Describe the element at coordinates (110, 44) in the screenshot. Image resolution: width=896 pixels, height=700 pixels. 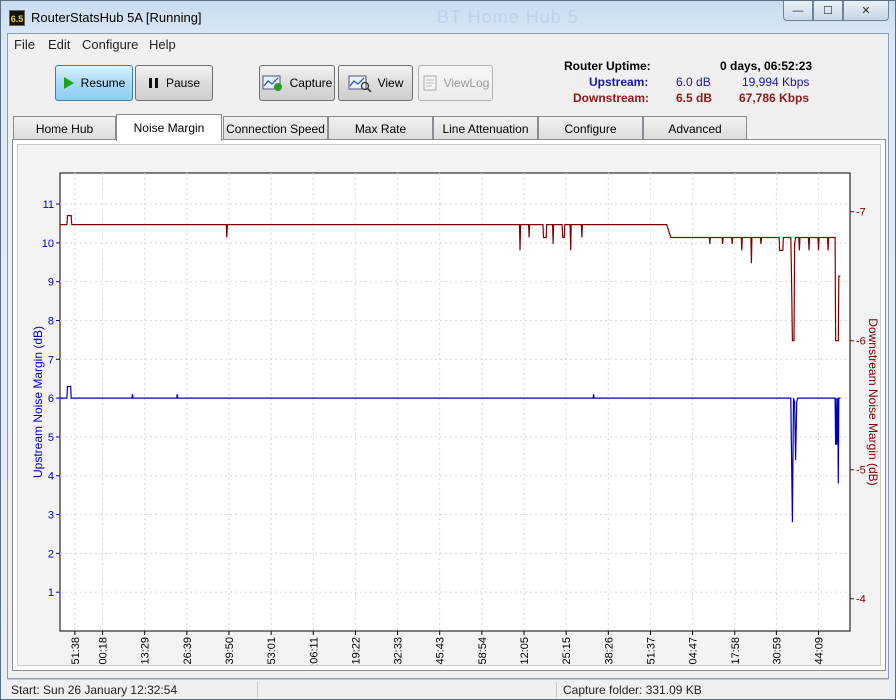
I see `menu-configure: Configure` at that location.